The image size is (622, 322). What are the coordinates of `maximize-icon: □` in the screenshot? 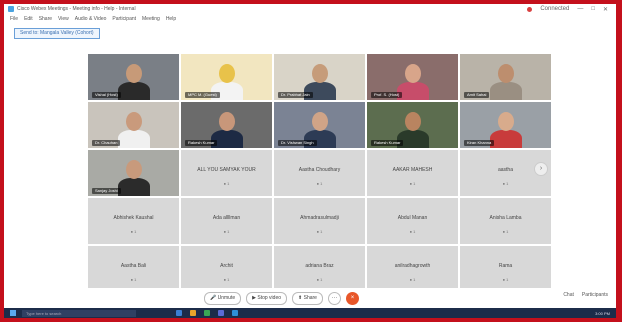 It's located at (593, 9).